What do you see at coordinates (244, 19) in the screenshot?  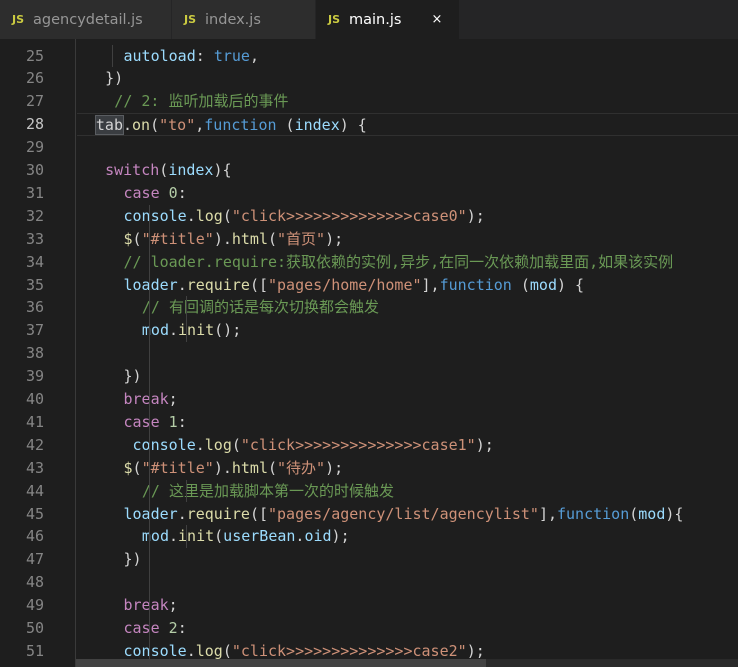 I see `tab-index-js: JS index.js` at bounding box center [244, 19].